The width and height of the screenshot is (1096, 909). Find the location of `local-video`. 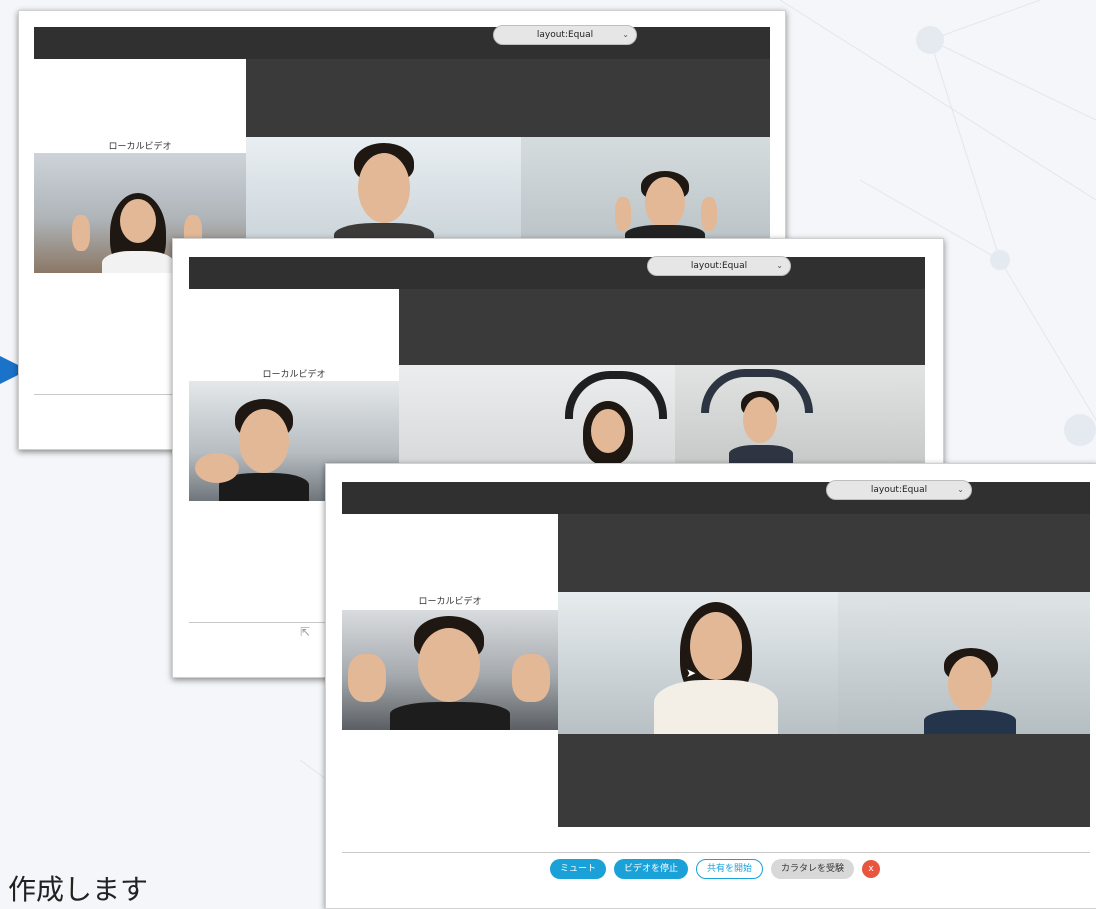

local-video is located at coordinates (450, 670).